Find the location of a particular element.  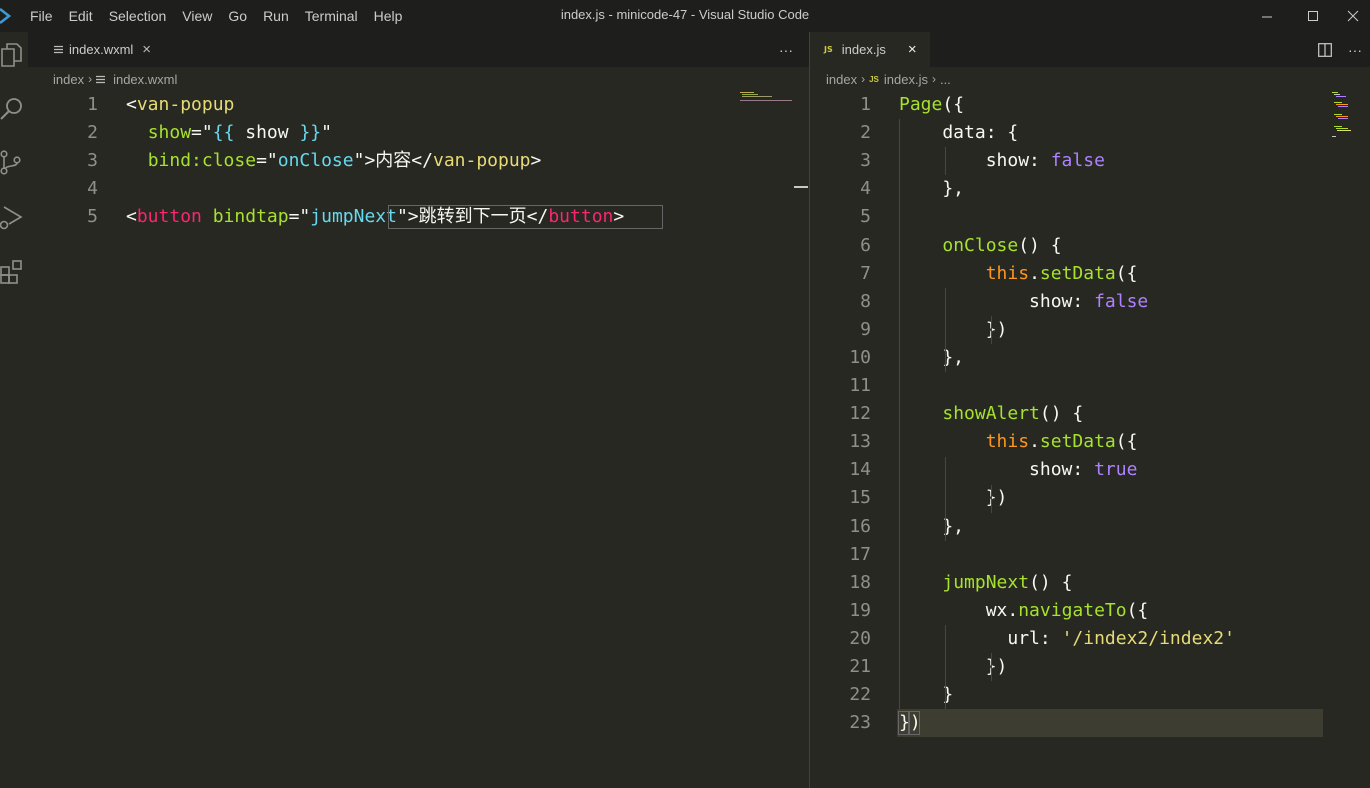

code-text: this.setData({ is located at coordinates (1018, 442).